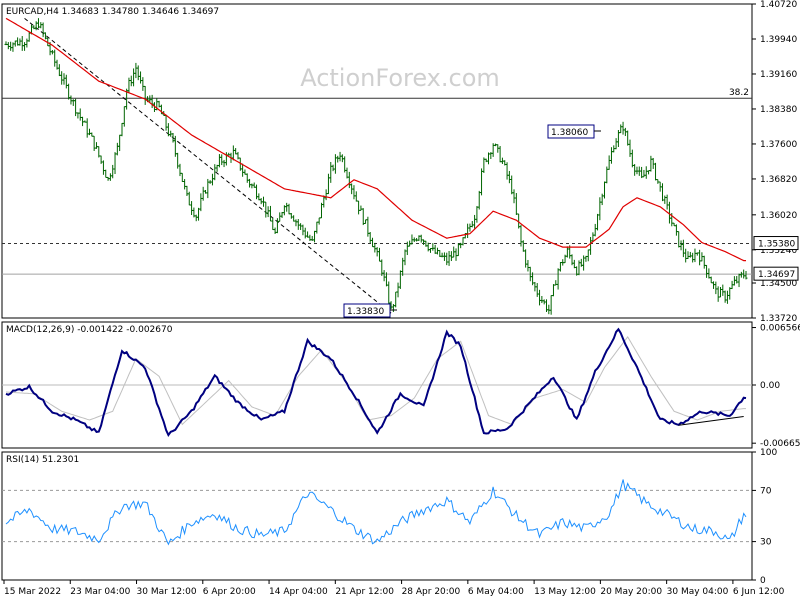 This screenshot has width=800, height=600. Describe the element at coordinates (776, 275) in the screenshot. I see `price-tag: 1.34697` at that location.